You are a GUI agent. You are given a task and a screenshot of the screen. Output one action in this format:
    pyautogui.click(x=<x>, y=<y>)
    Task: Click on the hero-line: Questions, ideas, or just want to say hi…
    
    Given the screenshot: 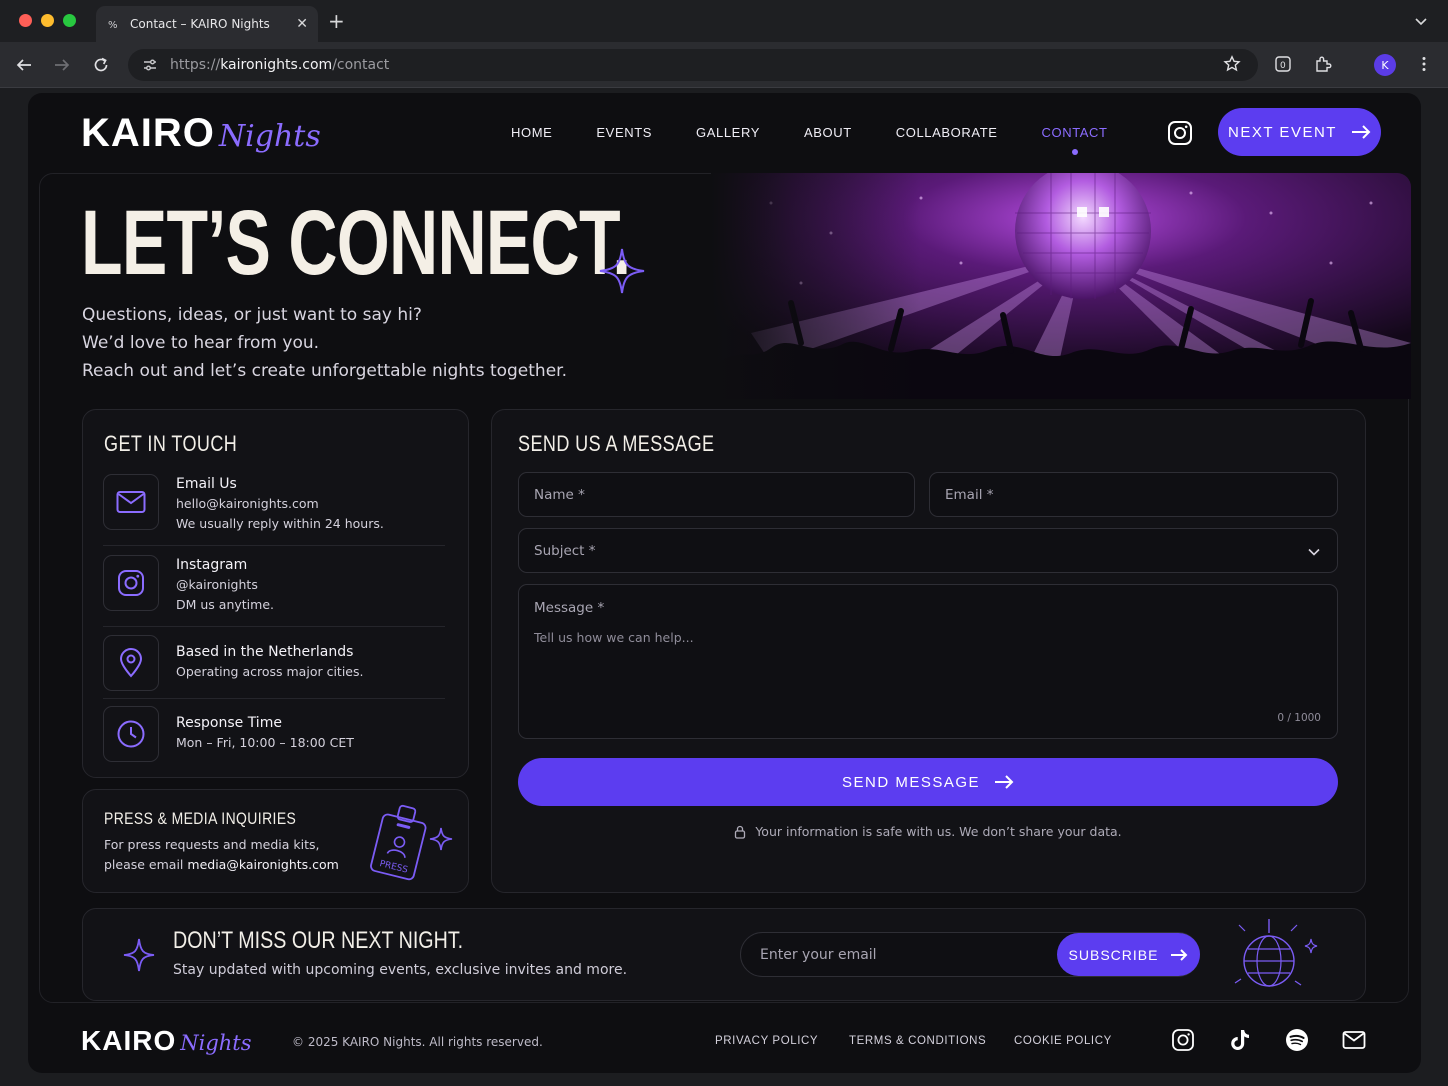 What is the action you would take?
    pyautogui.click(x=252, y=315)
    